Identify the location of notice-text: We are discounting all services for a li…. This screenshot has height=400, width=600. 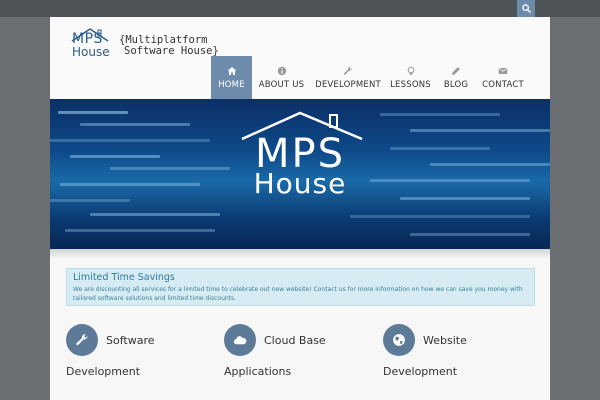
(298, 294).